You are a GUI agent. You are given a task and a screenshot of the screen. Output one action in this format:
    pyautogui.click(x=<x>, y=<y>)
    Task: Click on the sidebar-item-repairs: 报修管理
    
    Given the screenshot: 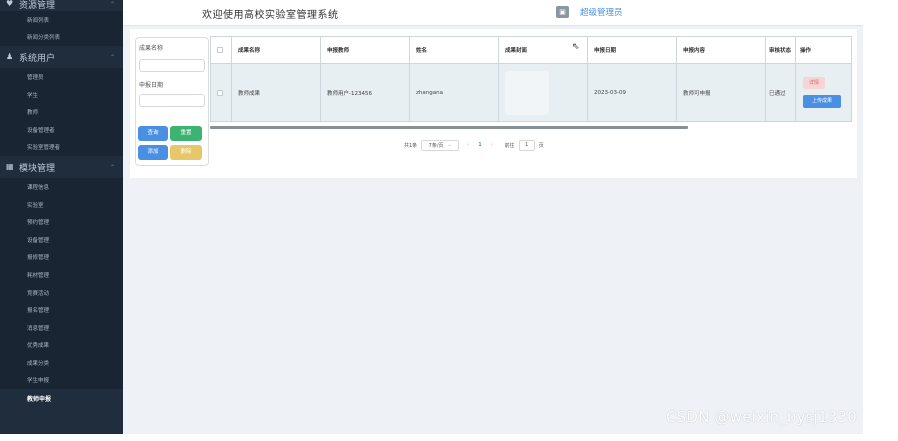 What is the action you would take?
    pyautogui.click(x=61, y=257)
    